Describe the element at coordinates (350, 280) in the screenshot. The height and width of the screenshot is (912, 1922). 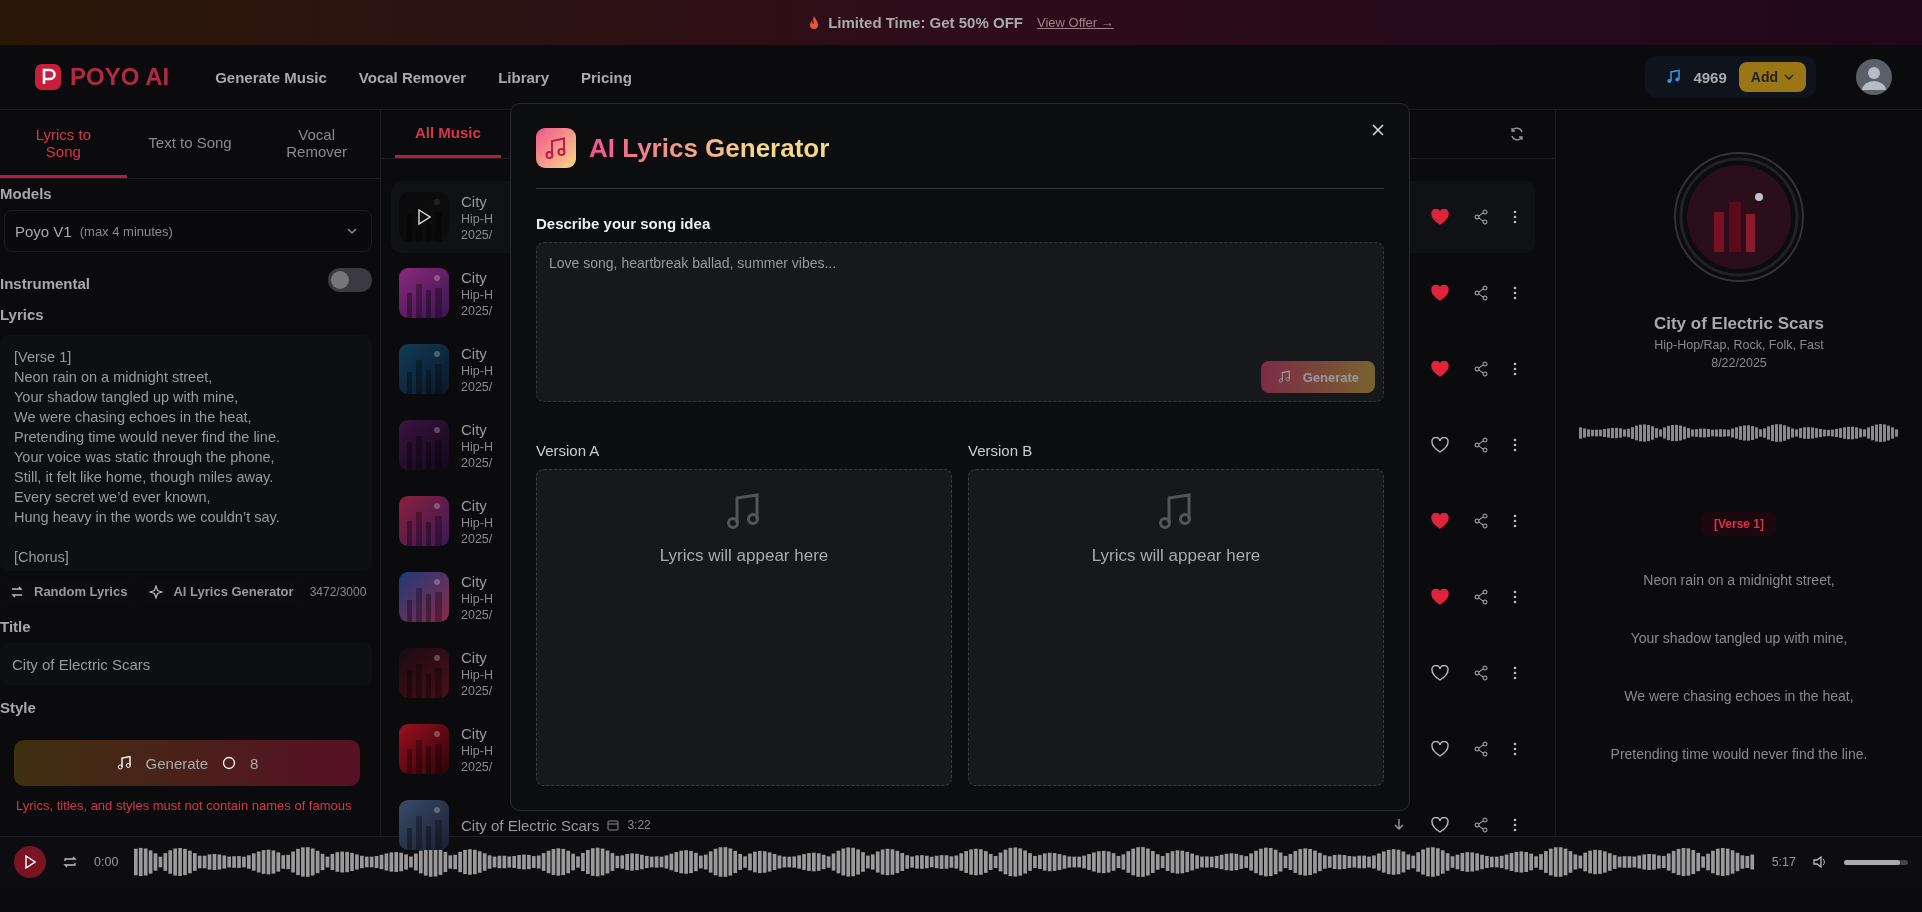
I see `instrumental-toggle` at that location.